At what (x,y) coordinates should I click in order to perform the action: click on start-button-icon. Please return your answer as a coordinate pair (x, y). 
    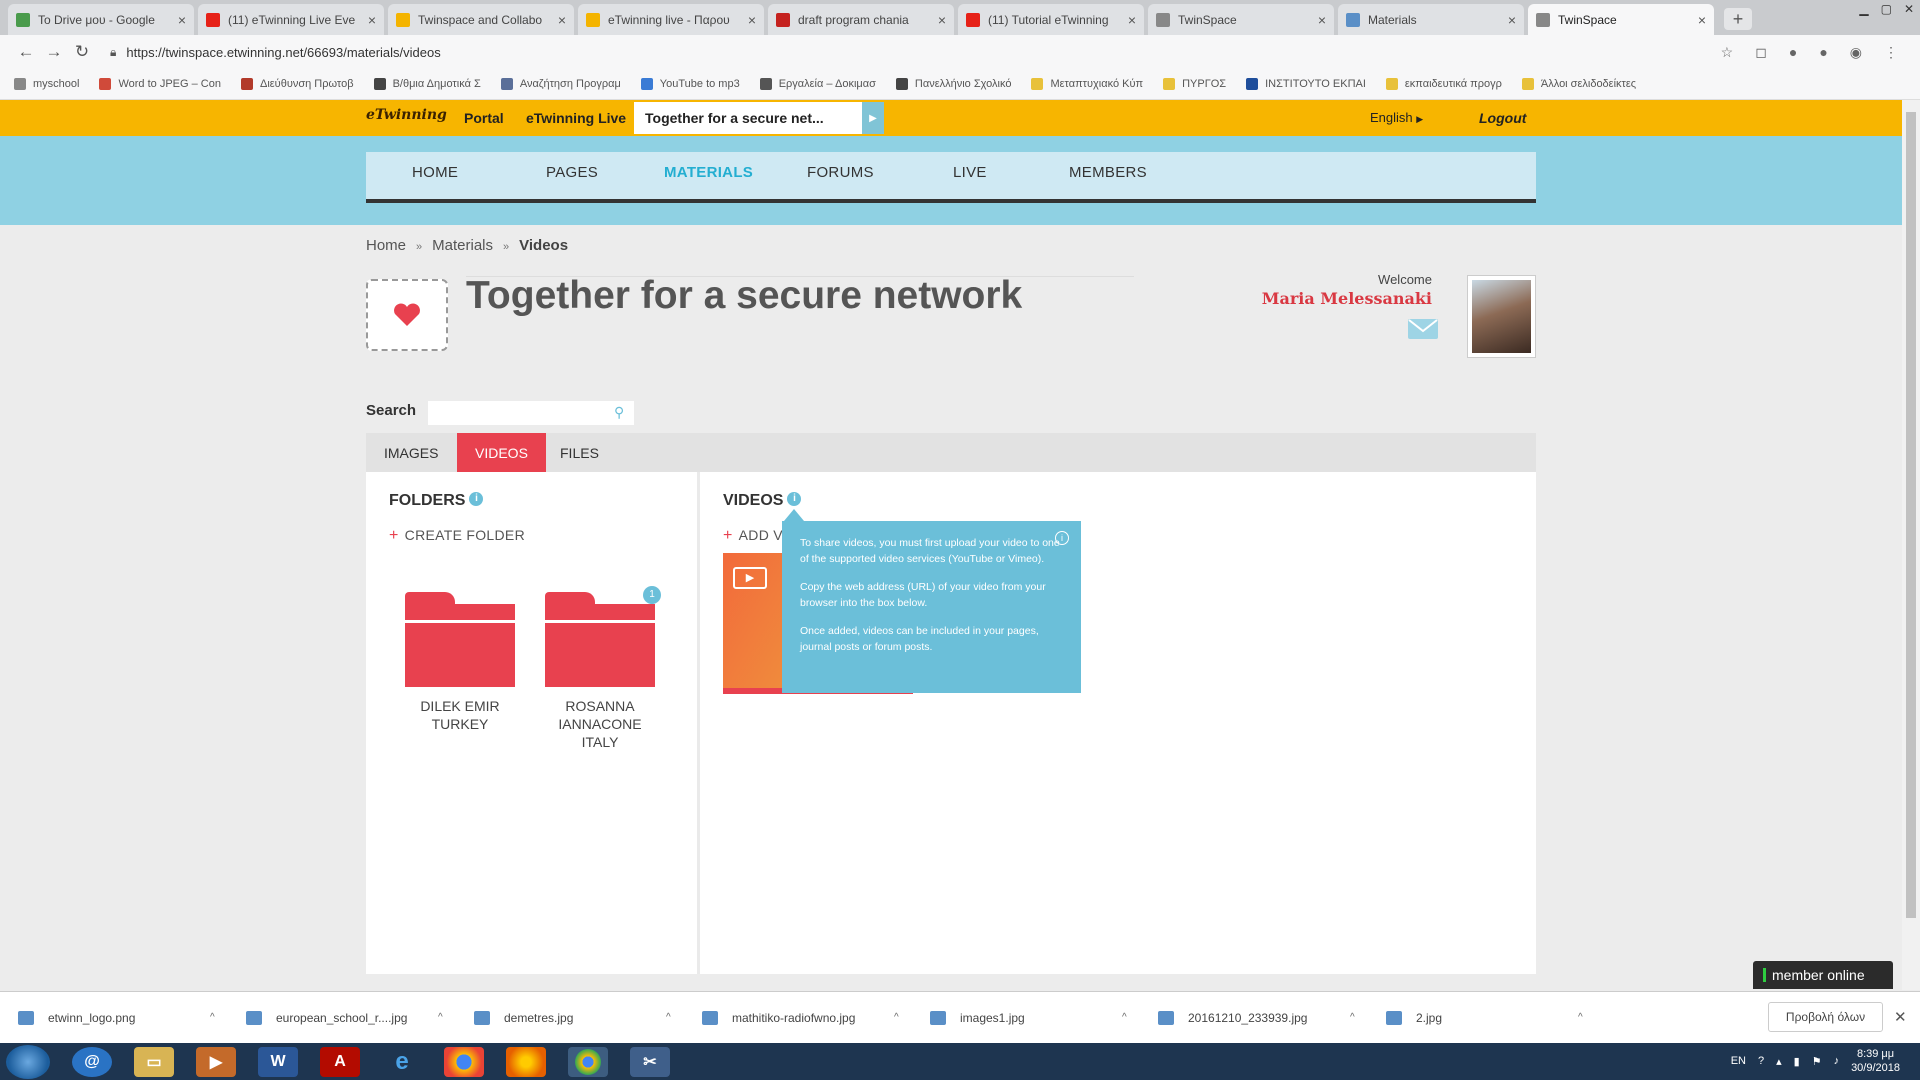
    Looking at the image, I should click on (28, 1061).